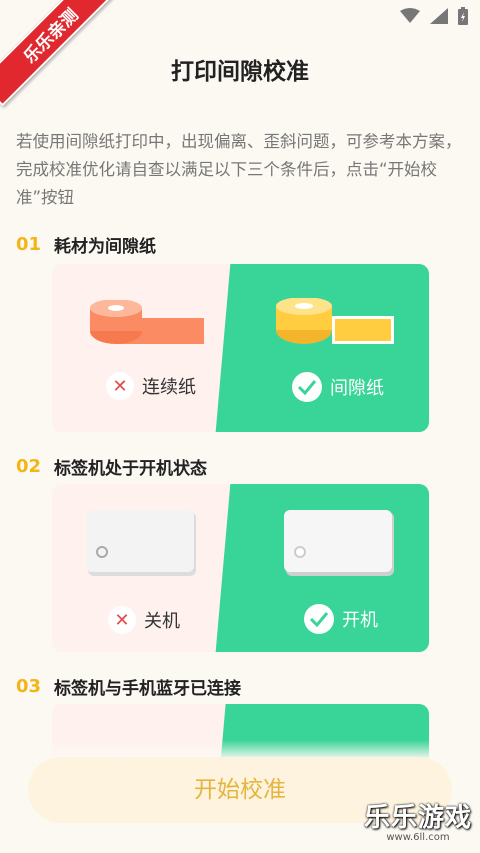 The width and height of the screenshot is (480, 853). I want to click on section-number: 03, so click(29, 686).